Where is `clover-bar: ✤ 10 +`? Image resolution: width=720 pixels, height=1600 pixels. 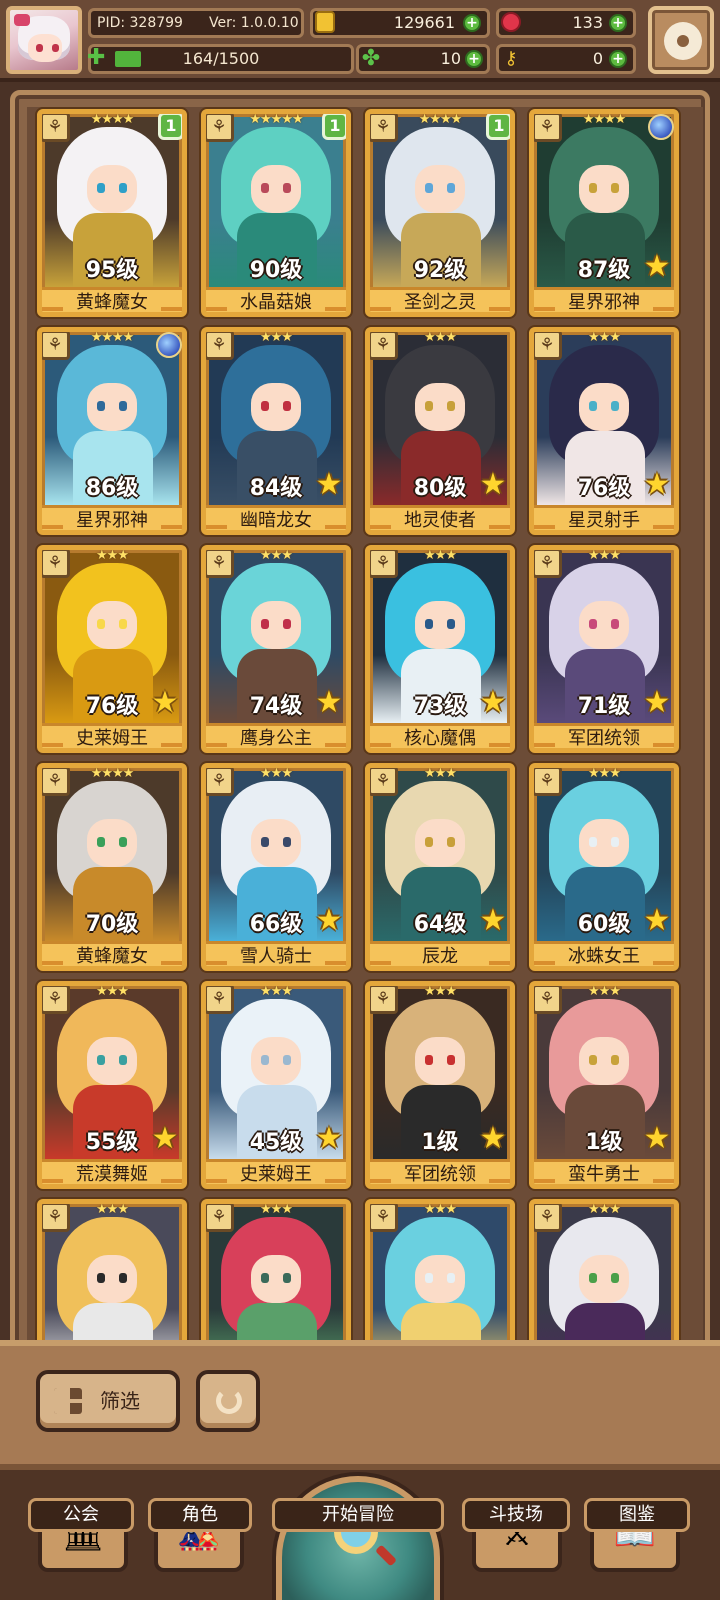 clover-bar: ✤ 10 + is located at coordinates (423, 59).